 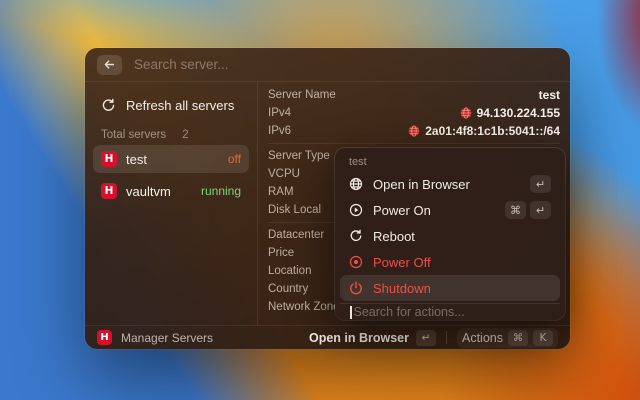 What do you see at coordinates (450, 288) in the screenshot?
I see `menu-item-shutdown: Shutdown` at bounding box center [450, 288].